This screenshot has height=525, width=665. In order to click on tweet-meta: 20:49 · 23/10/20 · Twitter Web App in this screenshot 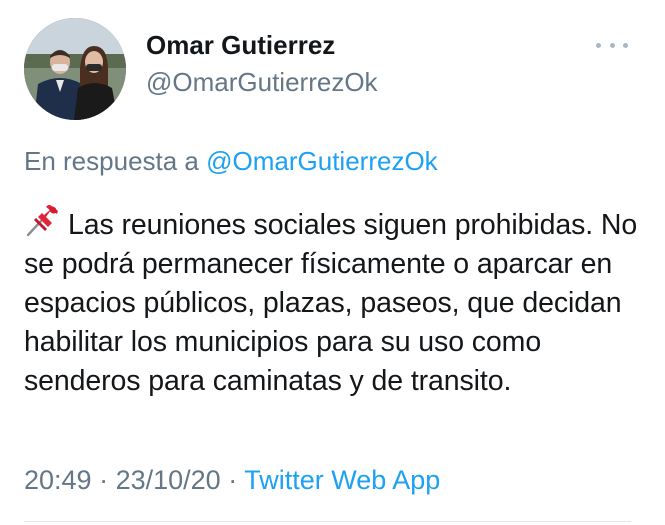, I will do `click(232, 480)`.